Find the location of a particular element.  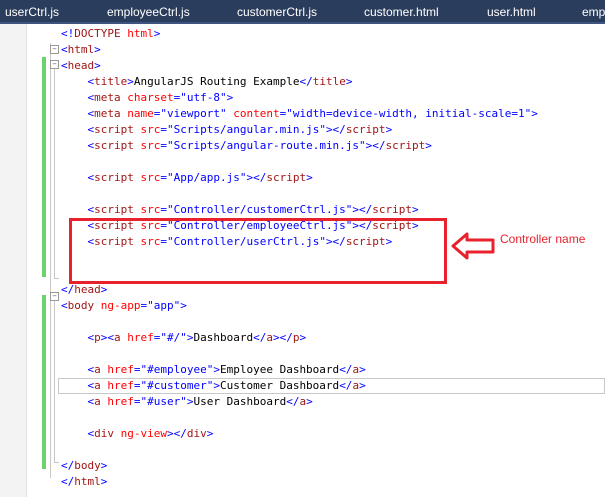

code-token: ng-app is located at coordinates (120, 305).